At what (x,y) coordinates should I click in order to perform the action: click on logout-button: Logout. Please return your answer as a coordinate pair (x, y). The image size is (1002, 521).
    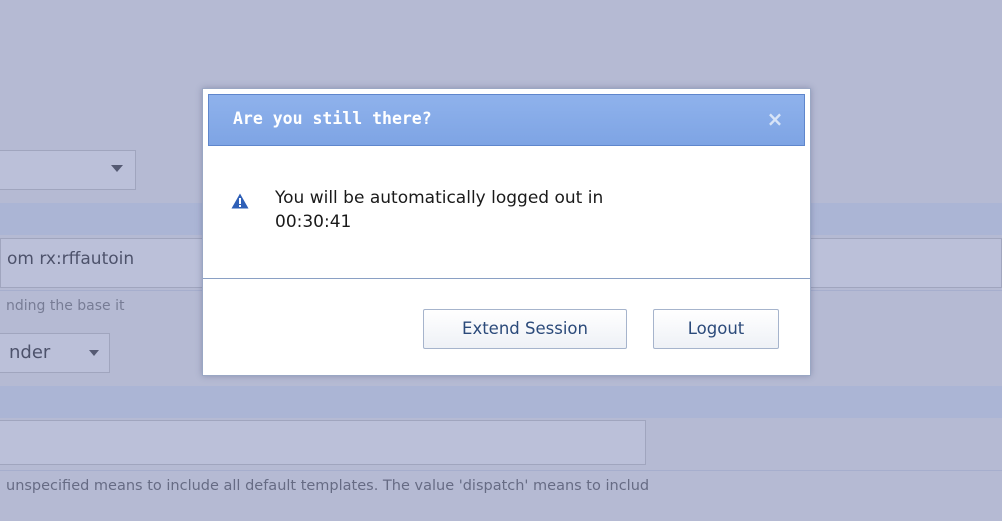
    Looking at the image, I should click on (716, 329).